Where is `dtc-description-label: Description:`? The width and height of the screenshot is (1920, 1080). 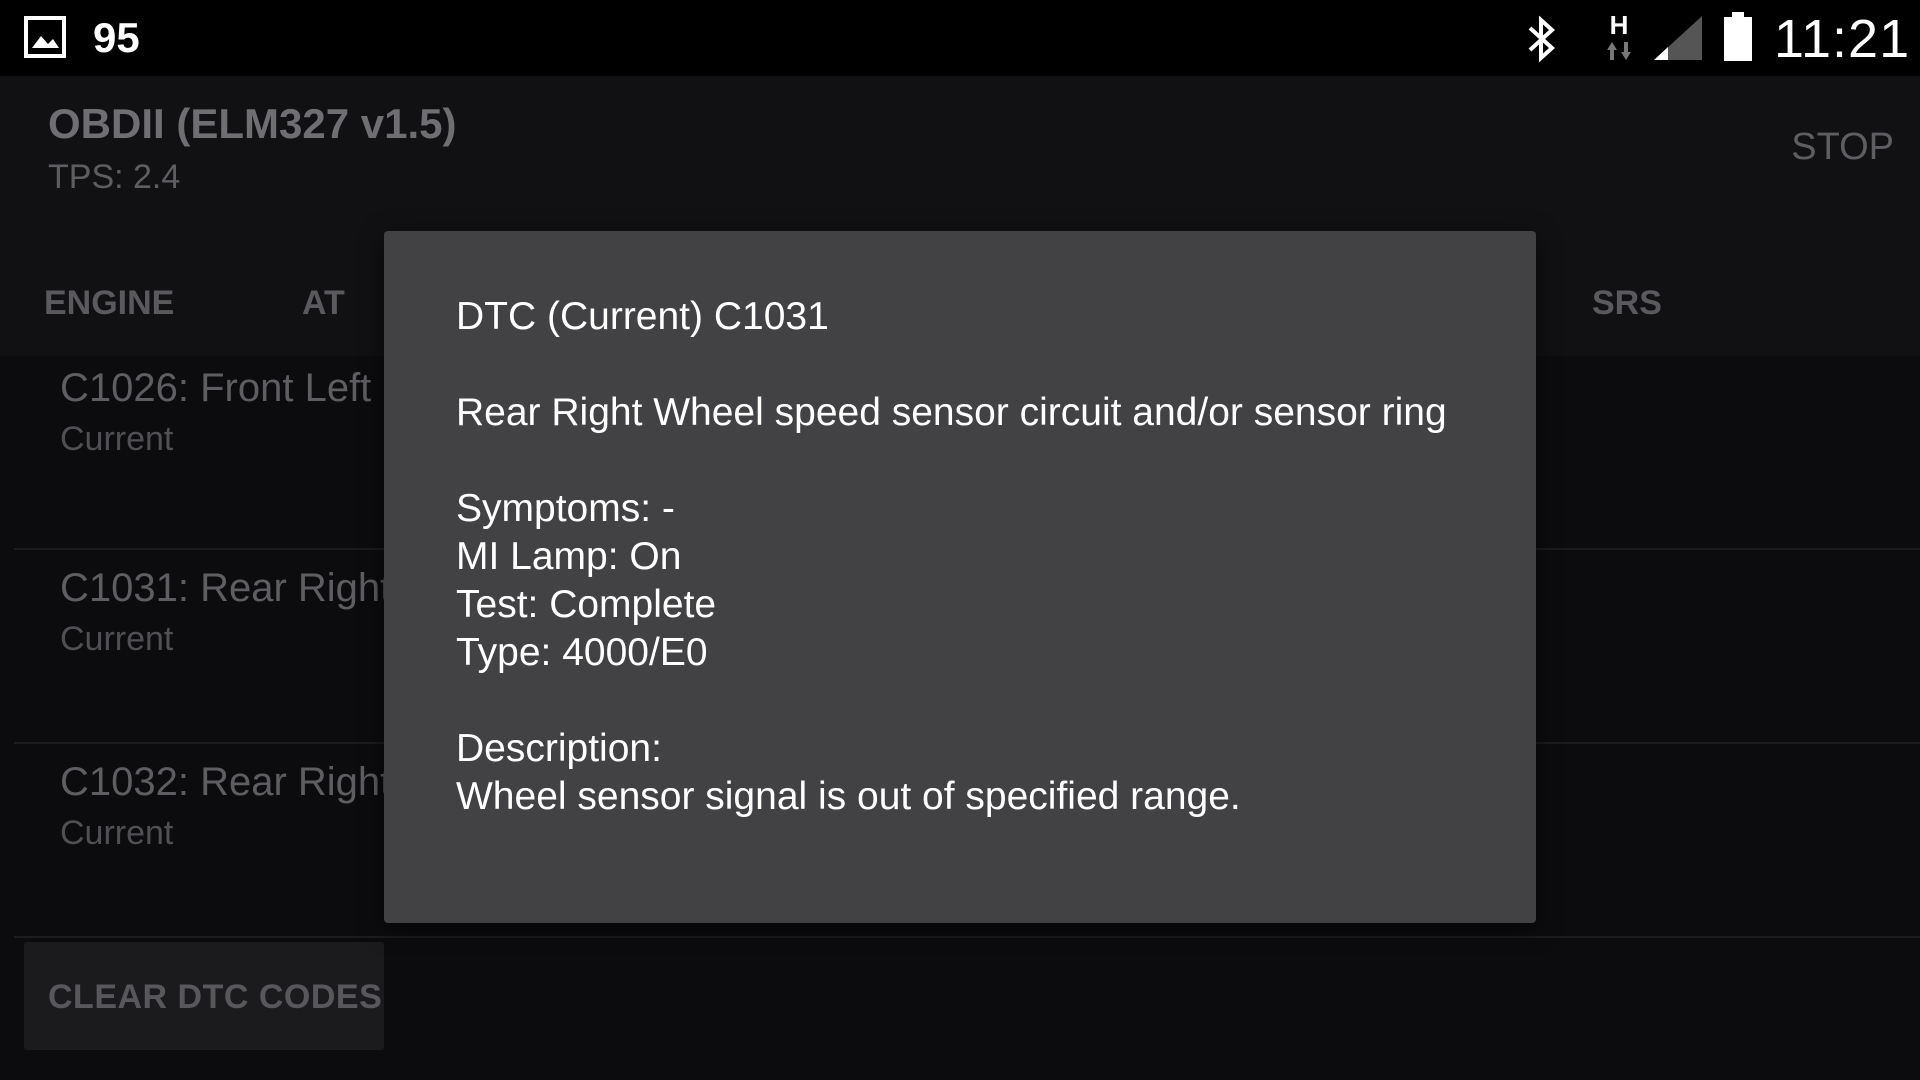 dtc-description-label: Description: is located at coordinates (559, 748).